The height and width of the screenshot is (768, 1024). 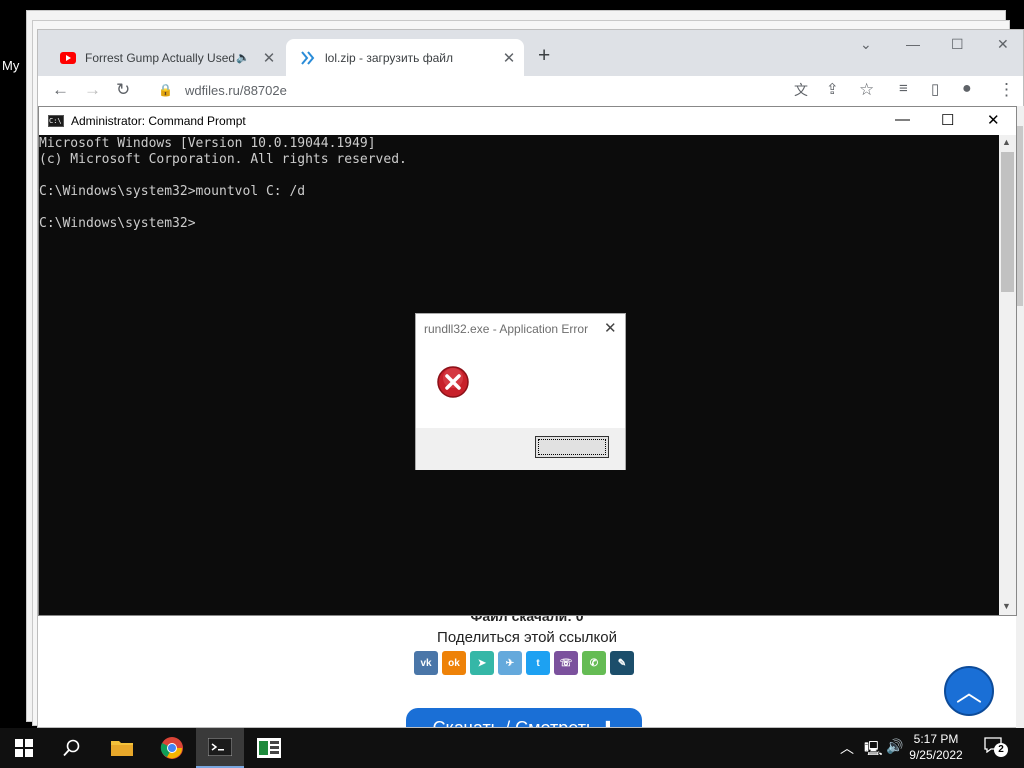 I want to click on console-line: C:\Windows\system32>mountvol C: /d, so click(x=172, y=191).